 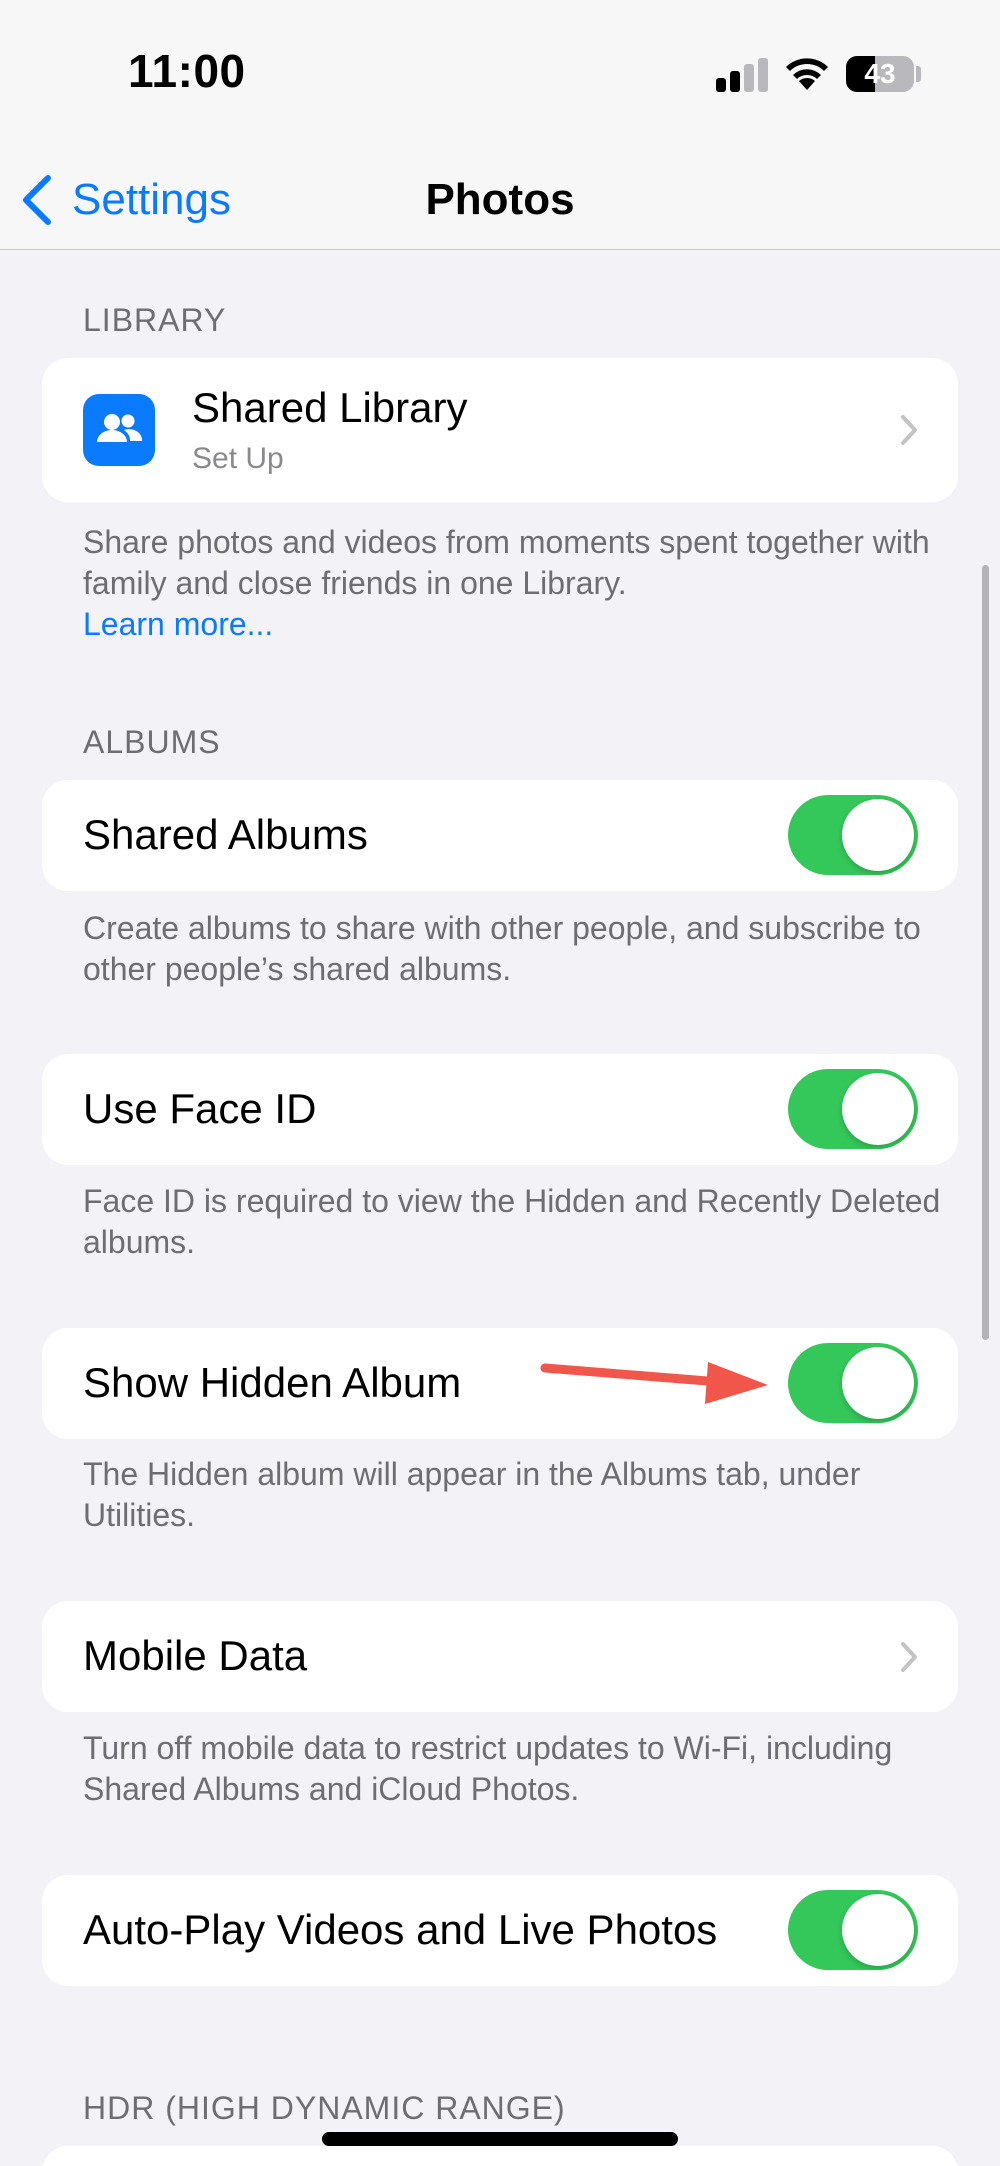 What do you see at coordinates (500, 1109) in the screenshot?
I see `use-face-id-row: Use Face ID` at bounding box center [500, 1109].